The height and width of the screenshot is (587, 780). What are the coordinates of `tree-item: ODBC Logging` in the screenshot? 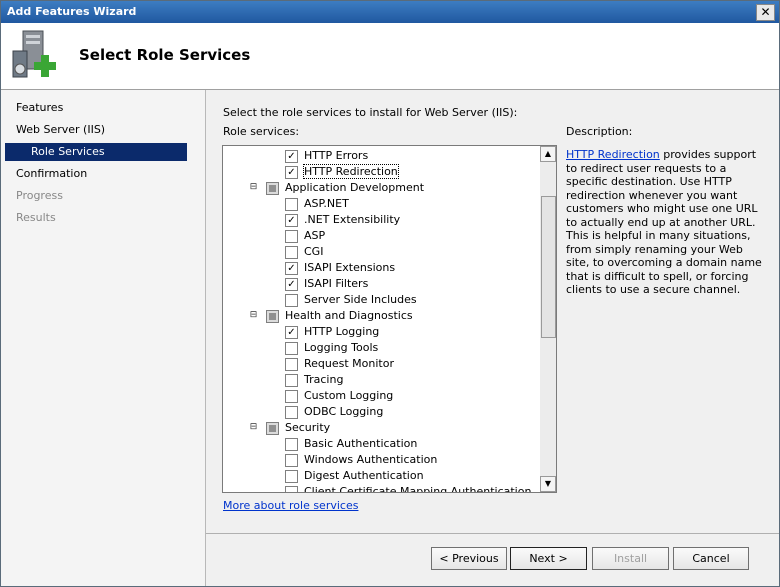 It's located at (381, 412).